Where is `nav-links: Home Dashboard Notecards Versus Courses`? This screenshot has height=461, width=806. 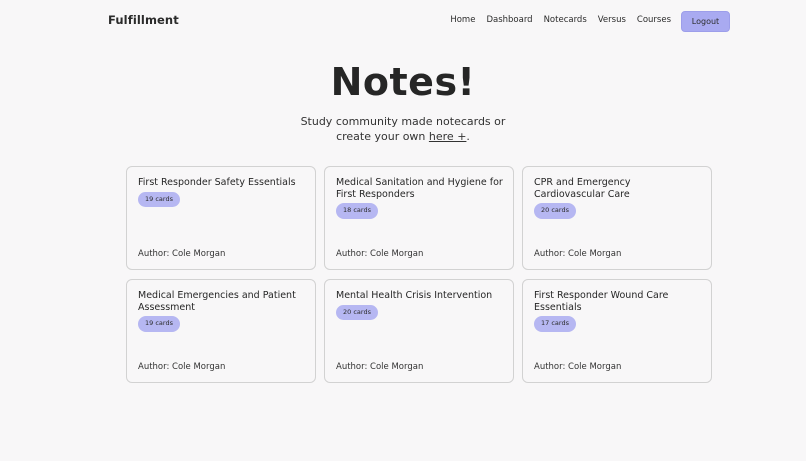 nav-links: Home Dashboard Notecards Versus Courses is located at coordinates (560, 20).